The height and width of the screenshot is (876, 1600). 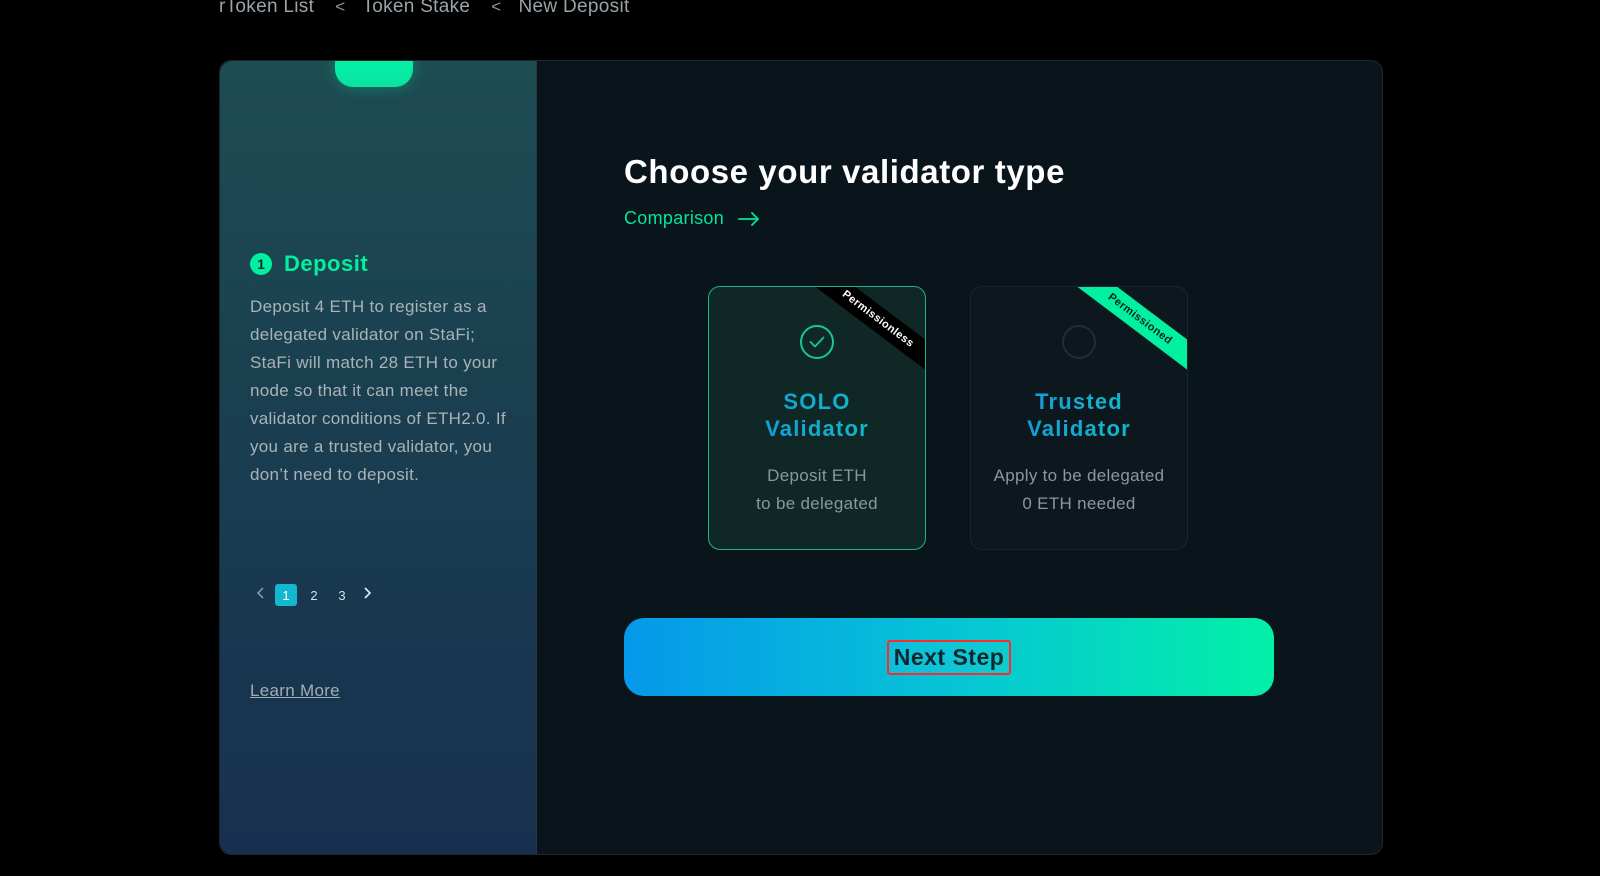 I want to click on breadcrumb: rToken List < Token Stake < New Deposit, so click(x=424, y=10).